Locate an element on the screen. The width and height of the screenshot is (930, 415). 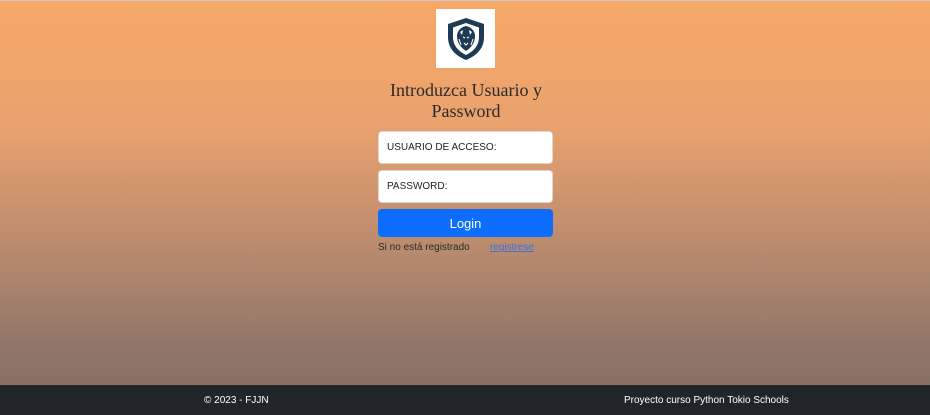
page-title: Introduzca Usuario y Password is located at coordinates (466, 100).